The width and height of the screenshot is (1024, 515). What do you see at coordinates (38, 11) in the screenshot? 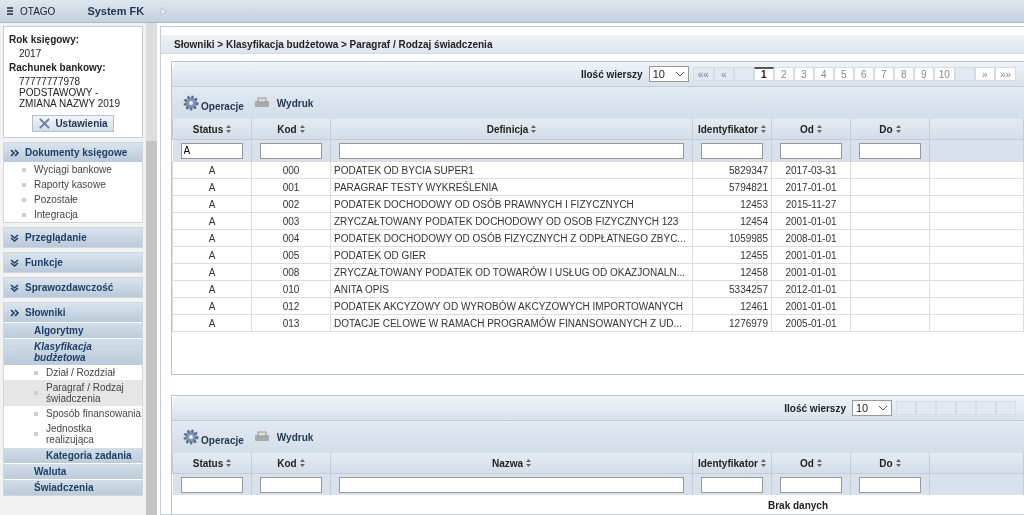
I see `brand-name: OTAGO` at bounding box center [38, 11].